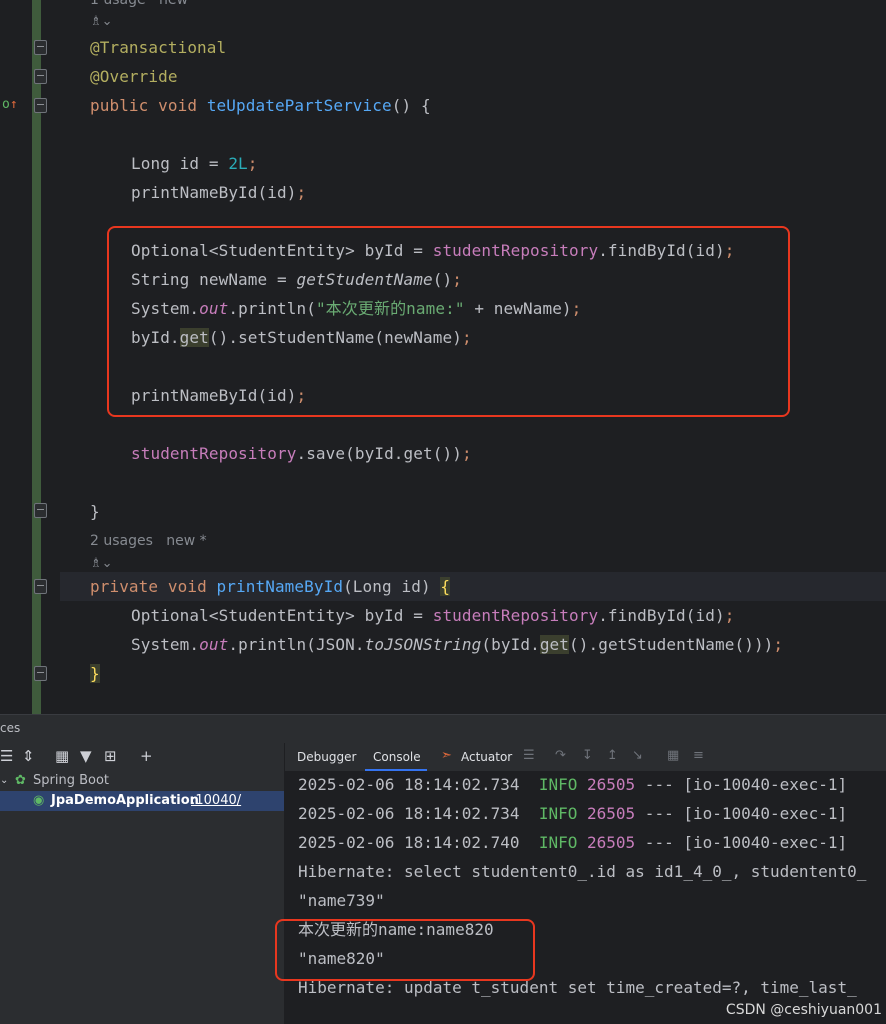 The height and width of the screenshot is (1024, 886). Describe the element at coordinates (219, 192) in the screenshot. I see `code-line-print-name: printNameById(id);` at that location.